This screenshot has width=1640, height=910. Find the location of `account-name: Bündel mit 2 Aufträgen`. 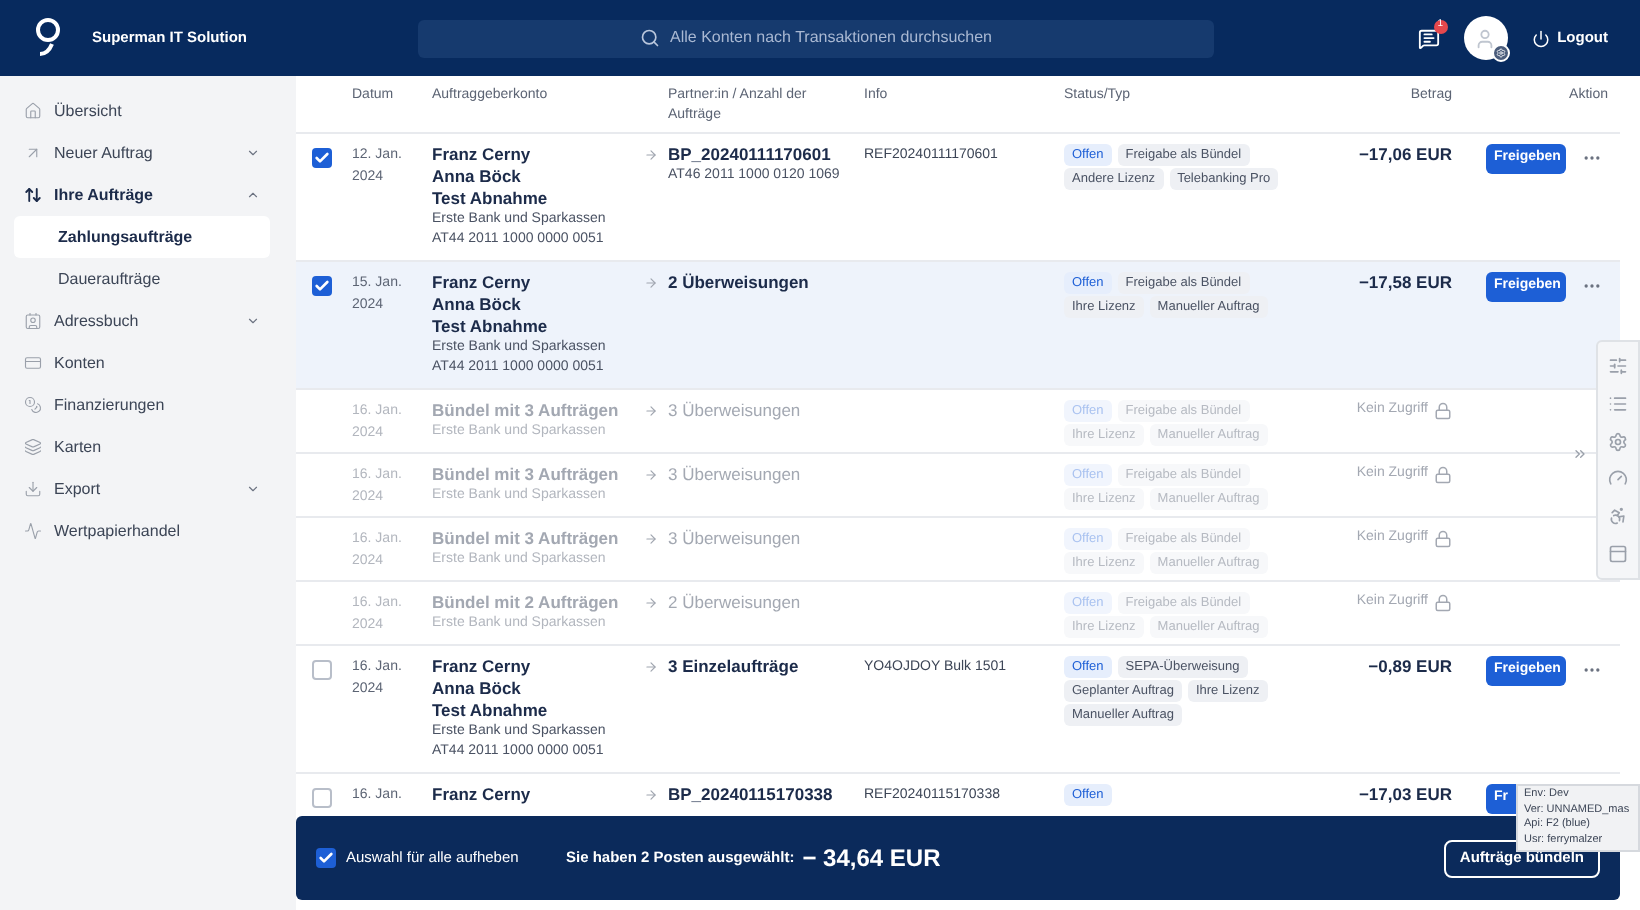

account-name: Bündel mit 2 Aufträgen is located at coordinates (526, 603).